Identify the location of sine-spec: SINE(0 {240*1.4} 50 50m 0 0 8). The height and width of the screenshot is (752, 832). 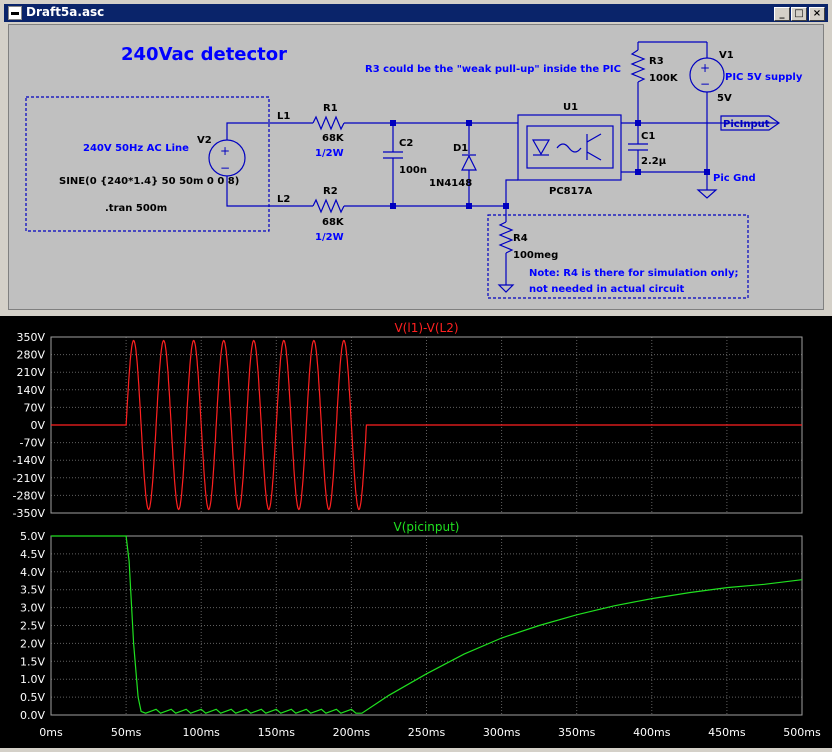
(149, 181).